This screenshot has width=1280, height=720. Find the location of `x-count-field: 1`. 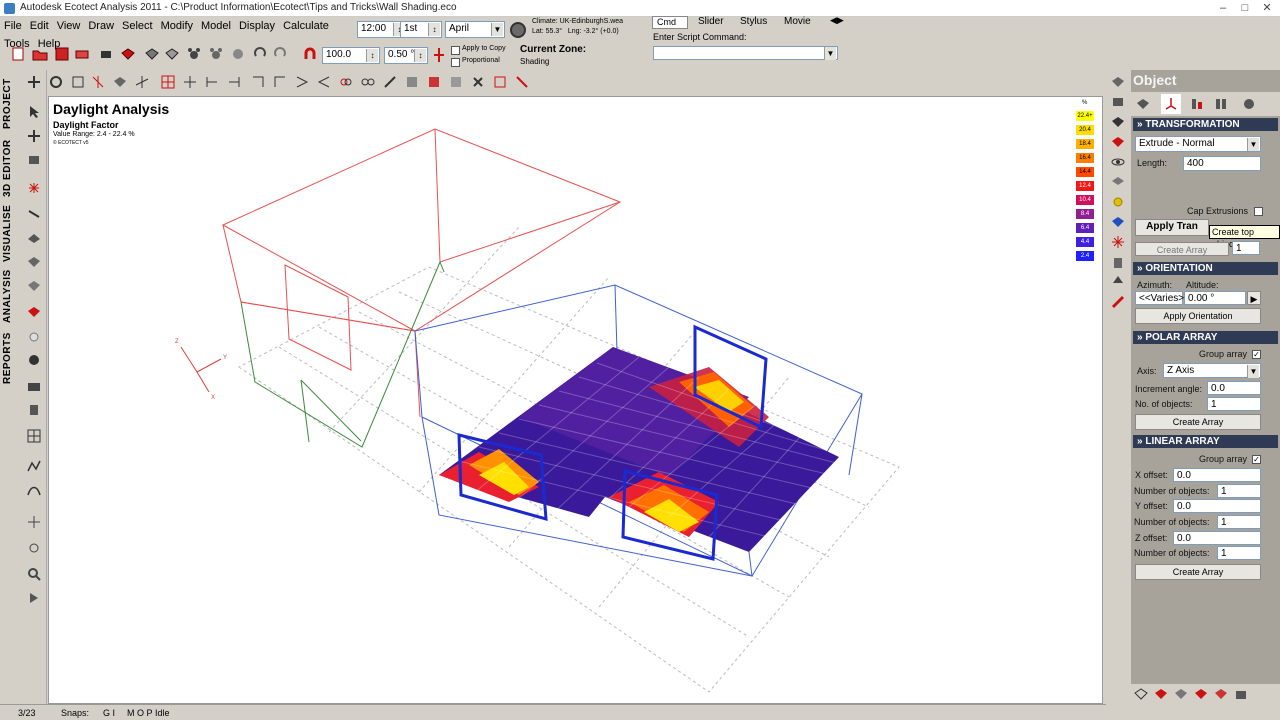

x-count-field: 1 is located at coordinates (1239, 491).